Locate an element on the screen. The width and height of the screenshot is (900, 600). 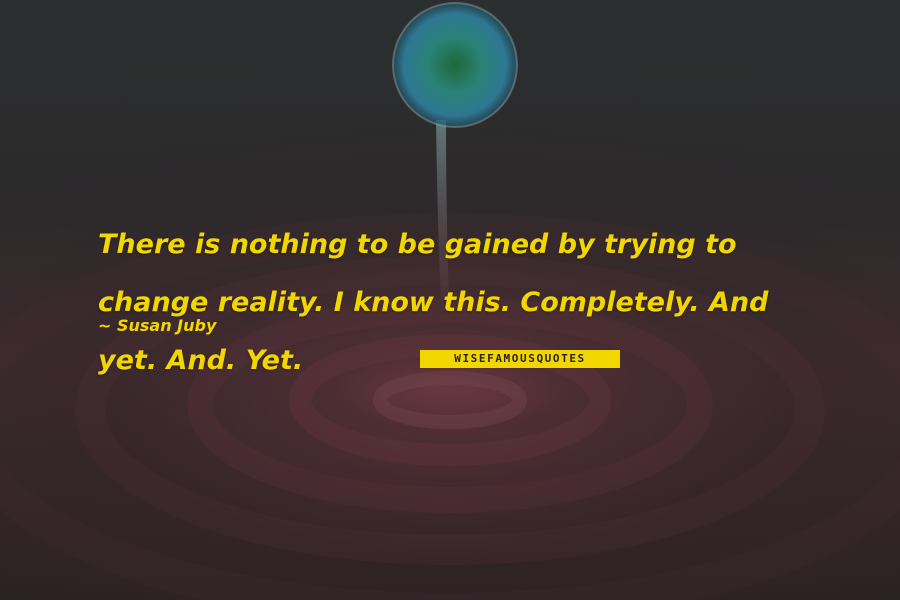
quote-author: ~ Susan Juby is located at coordinates (157, 325).